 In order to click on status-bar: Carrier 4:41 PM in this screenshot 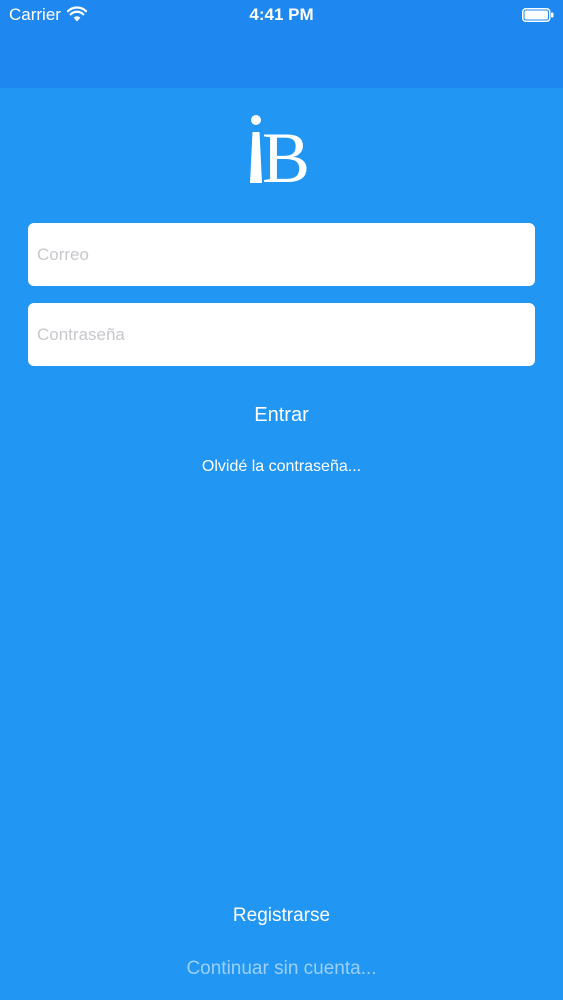, I will do `click(281, 44)`.